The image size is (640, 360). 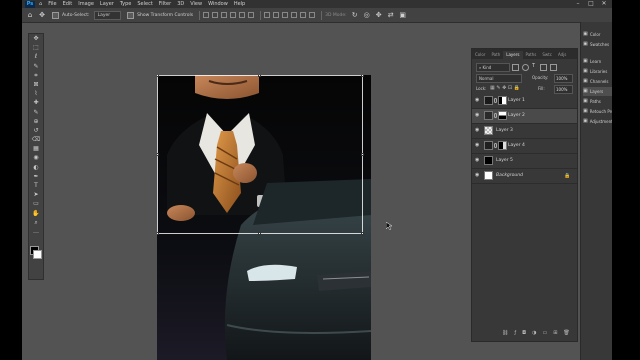 What do you see at coordinates (513, 55) in the screenshot?
I see `tab-layers: Layers` at bounding box center [513, 55].